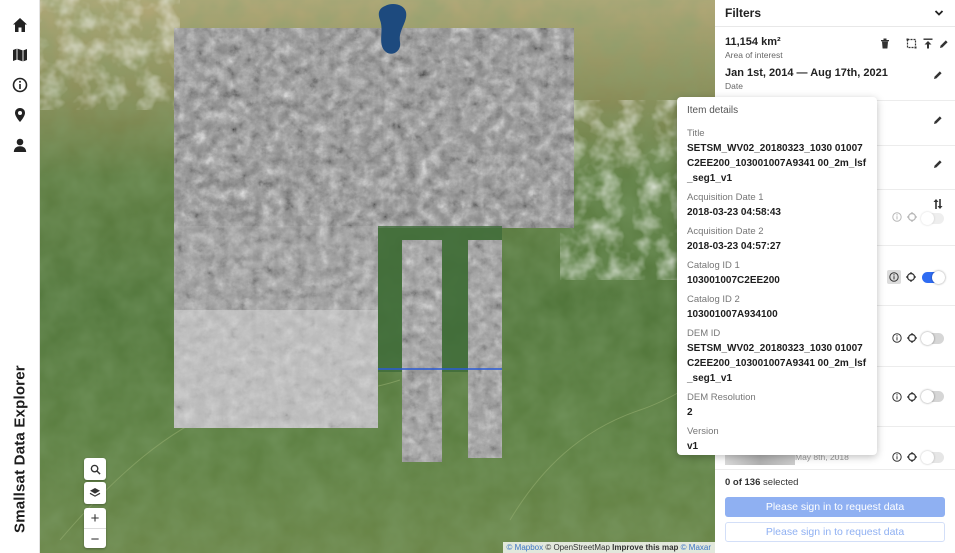  I want to click on field-value: 2018-03-23 04:58:43, so click(734, 212).